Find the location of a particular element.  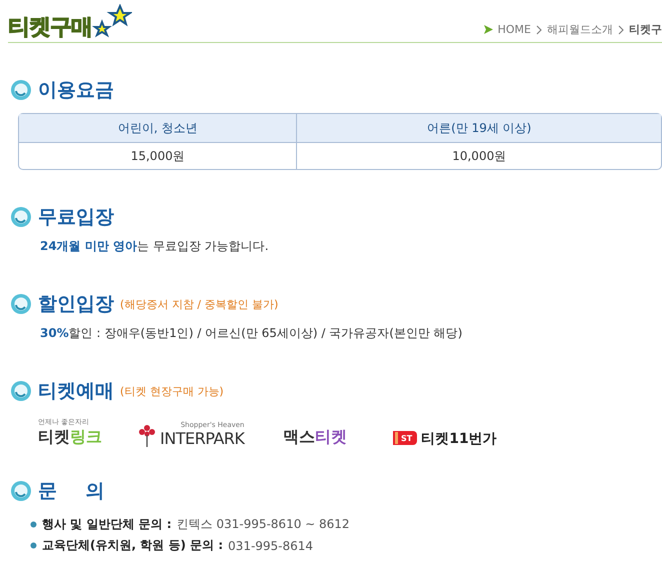

table-header-cell: 어른(만 19세 이상) is located at coordinates (478, 128).